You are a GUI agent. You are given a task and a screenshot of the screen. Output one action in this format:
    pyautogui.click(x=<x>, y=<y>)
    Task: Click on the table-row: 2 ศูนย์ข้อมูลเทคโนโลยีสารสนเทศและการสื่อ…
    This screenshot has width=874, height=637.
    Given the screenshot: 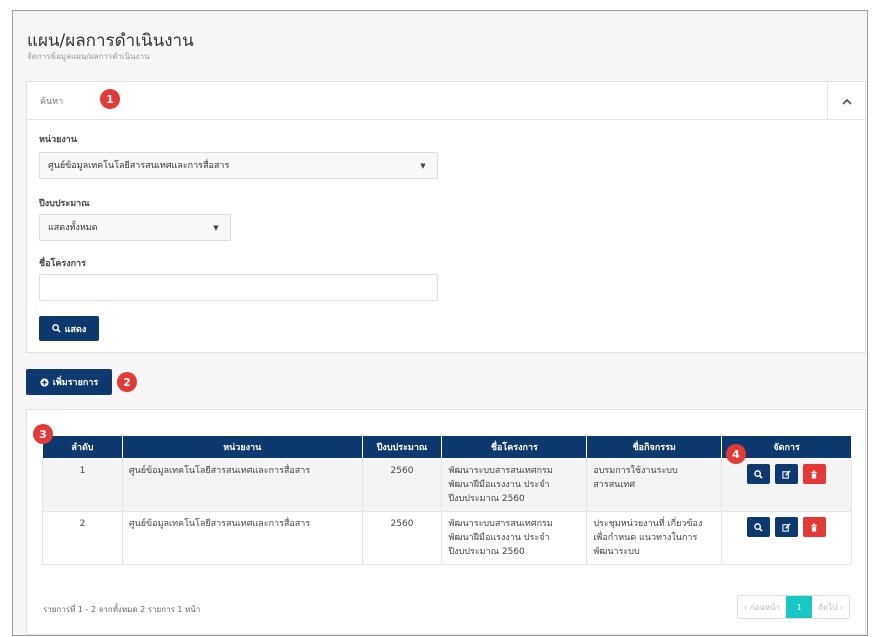 What is the action you would take?
    pyautogui.click(x=447, y=538)
    